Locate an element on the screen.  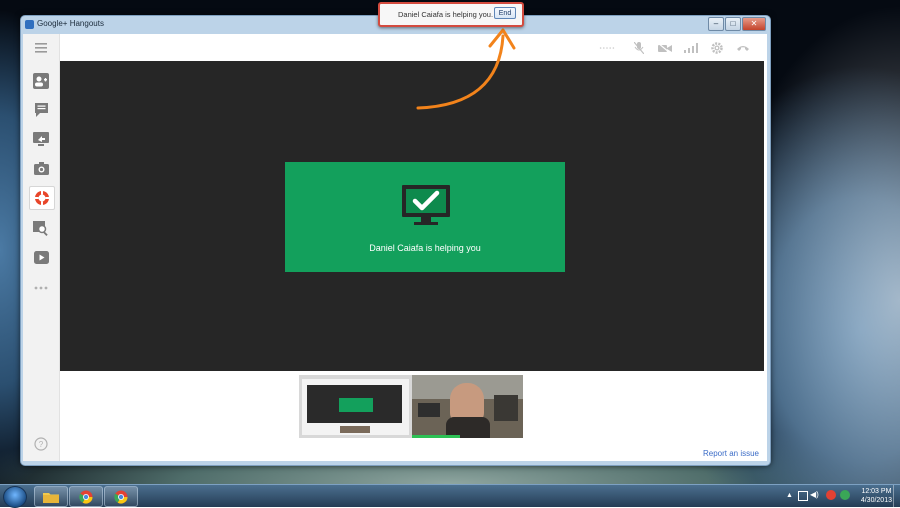
tray-chrome-icon is located at coordinates (831, 495).